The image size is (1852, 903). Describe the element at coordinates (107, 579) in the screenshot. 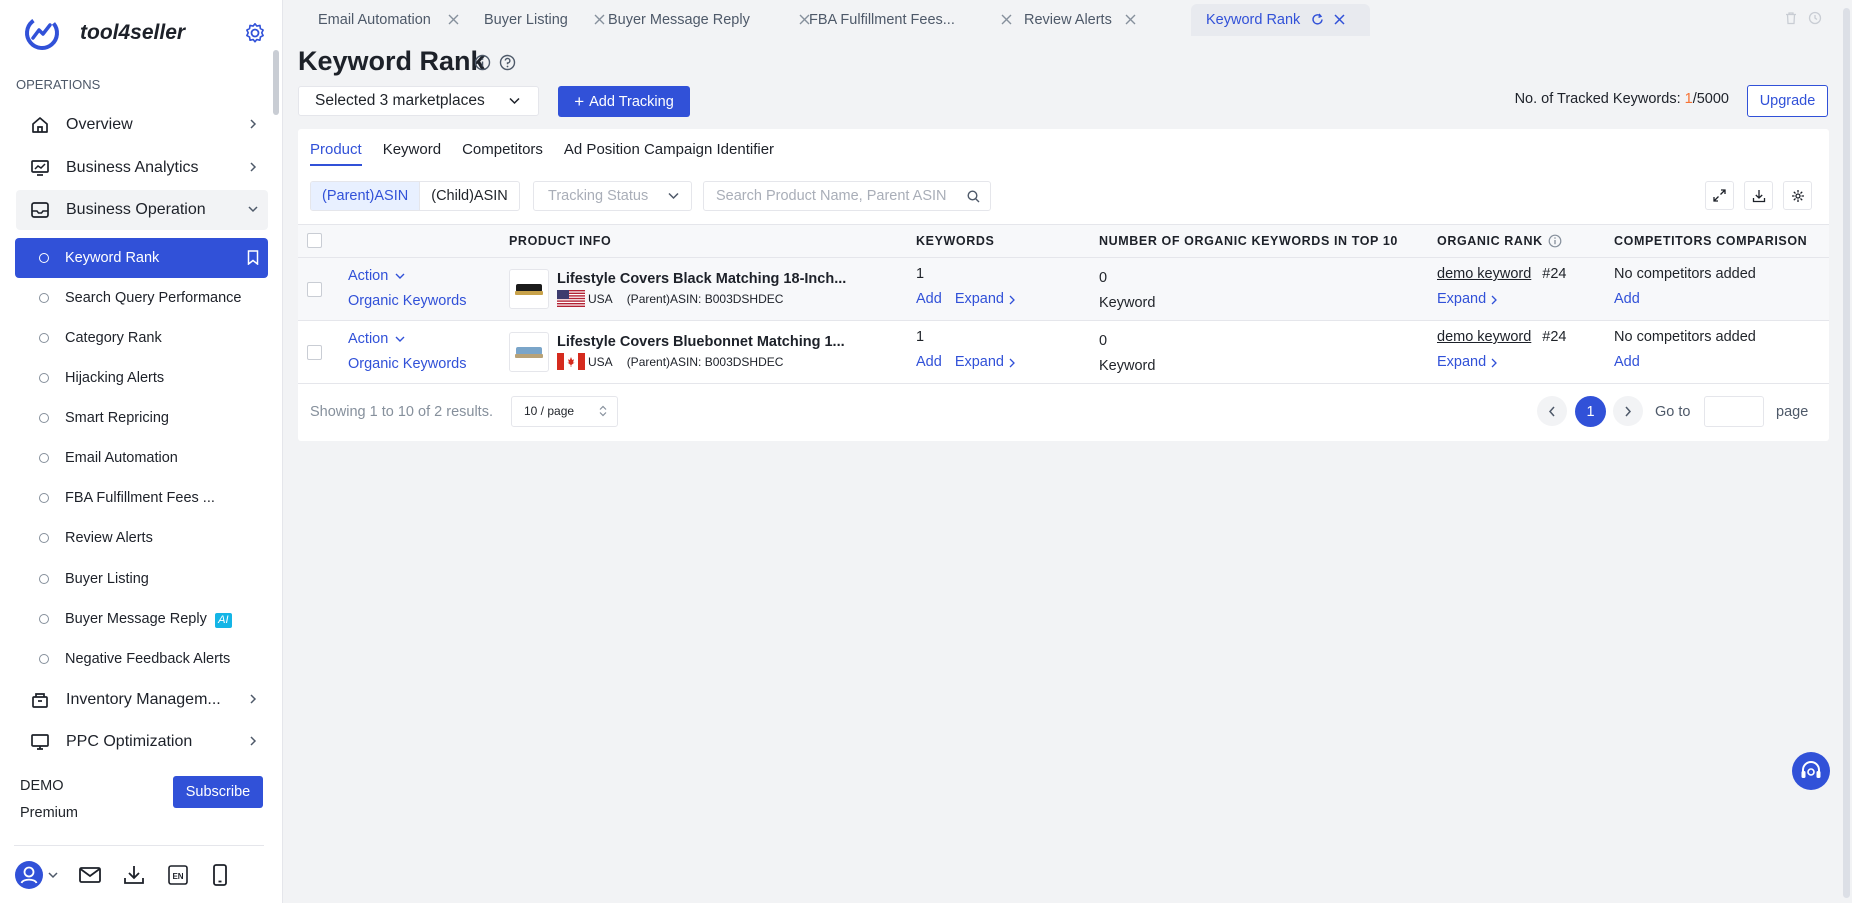

I see `sidebar-subitem-label: Buyer Listing` at that location.